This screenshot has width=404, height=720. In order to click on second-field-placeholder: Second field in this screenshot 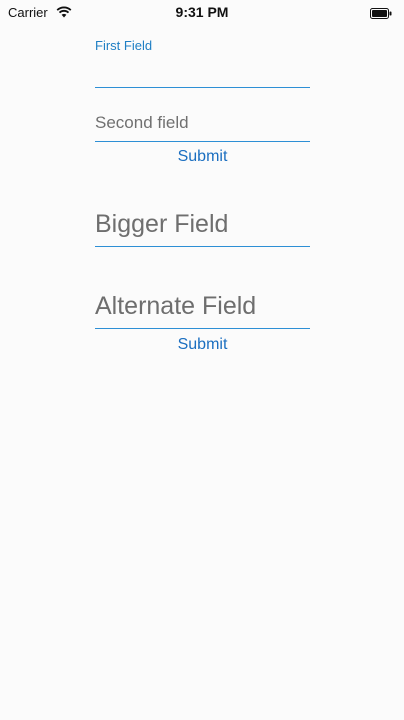, I will do `click(142, 122)`.